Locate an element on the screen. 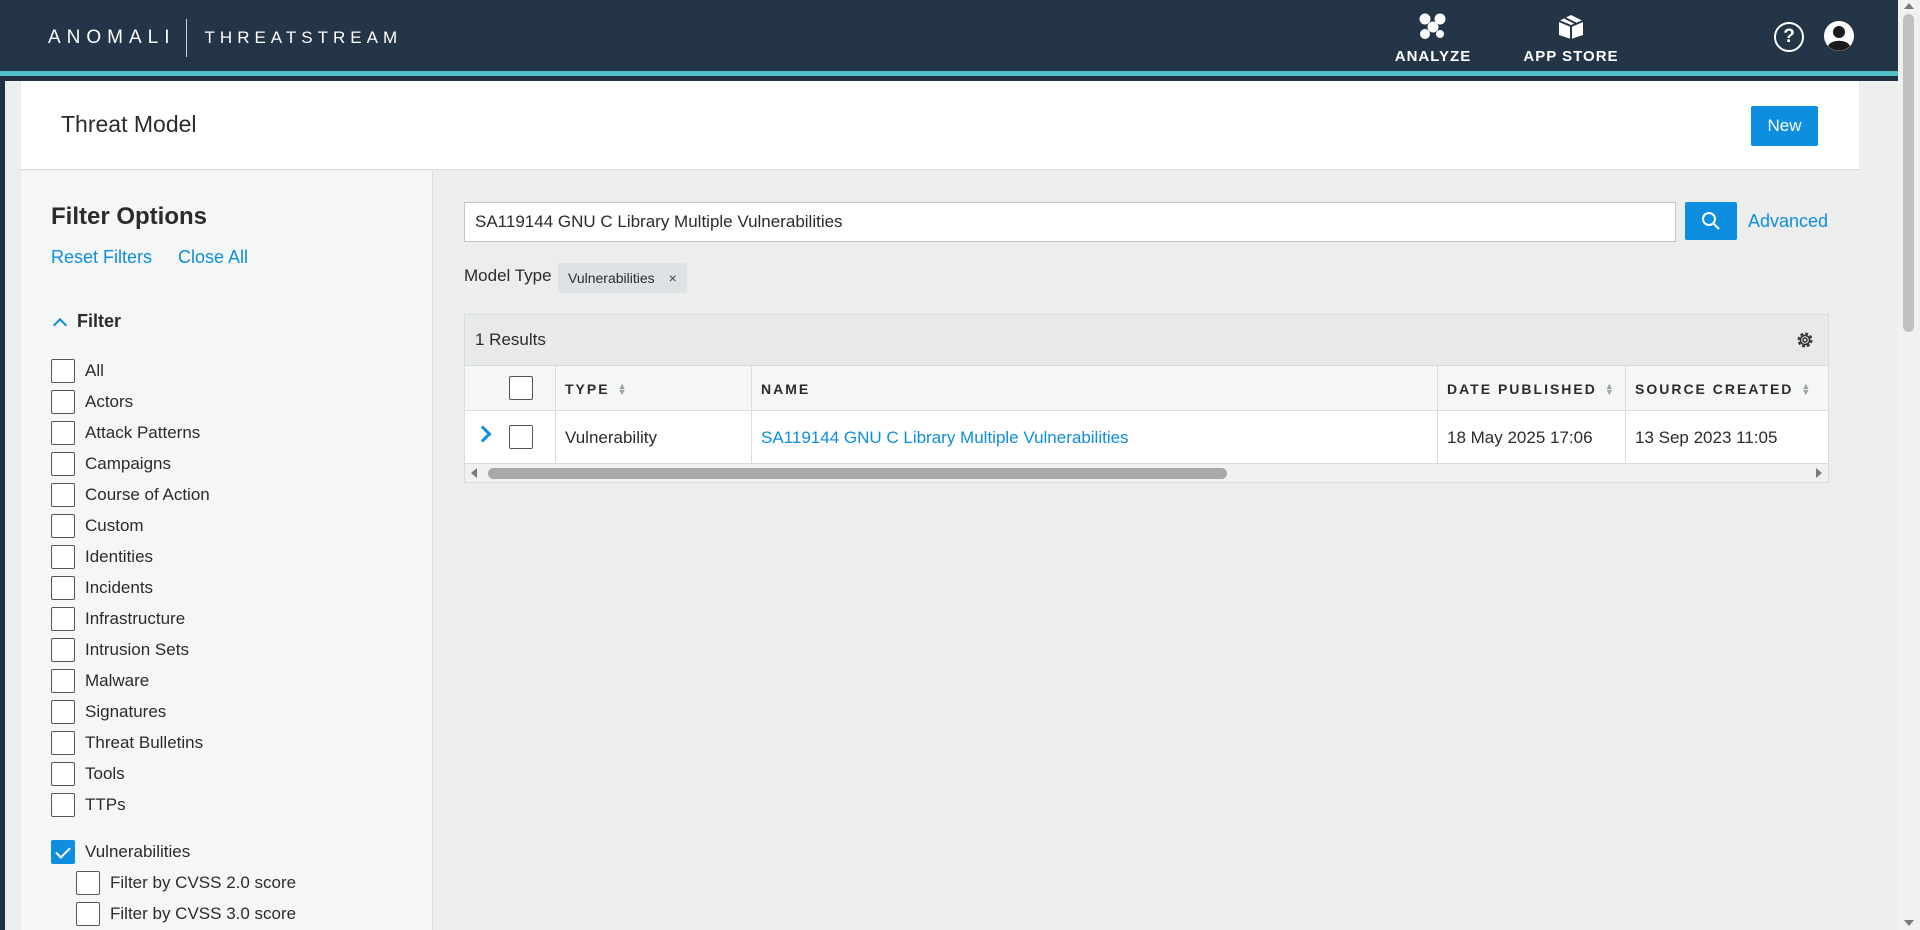 This screenshot has width=1920, height=930. column-name-label: NAME is located at coordinates (786, 389).